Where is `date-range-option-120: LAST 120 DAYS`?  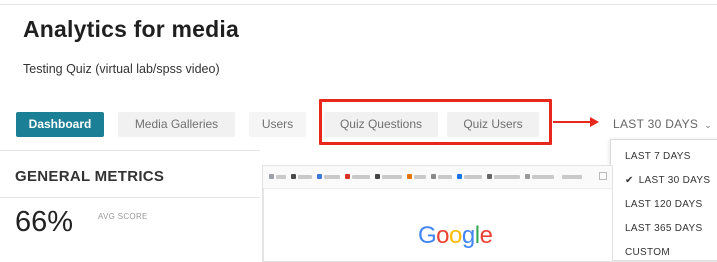
date-range-option-120: LAST 120 DAYS is located at coordinates (663, 204).